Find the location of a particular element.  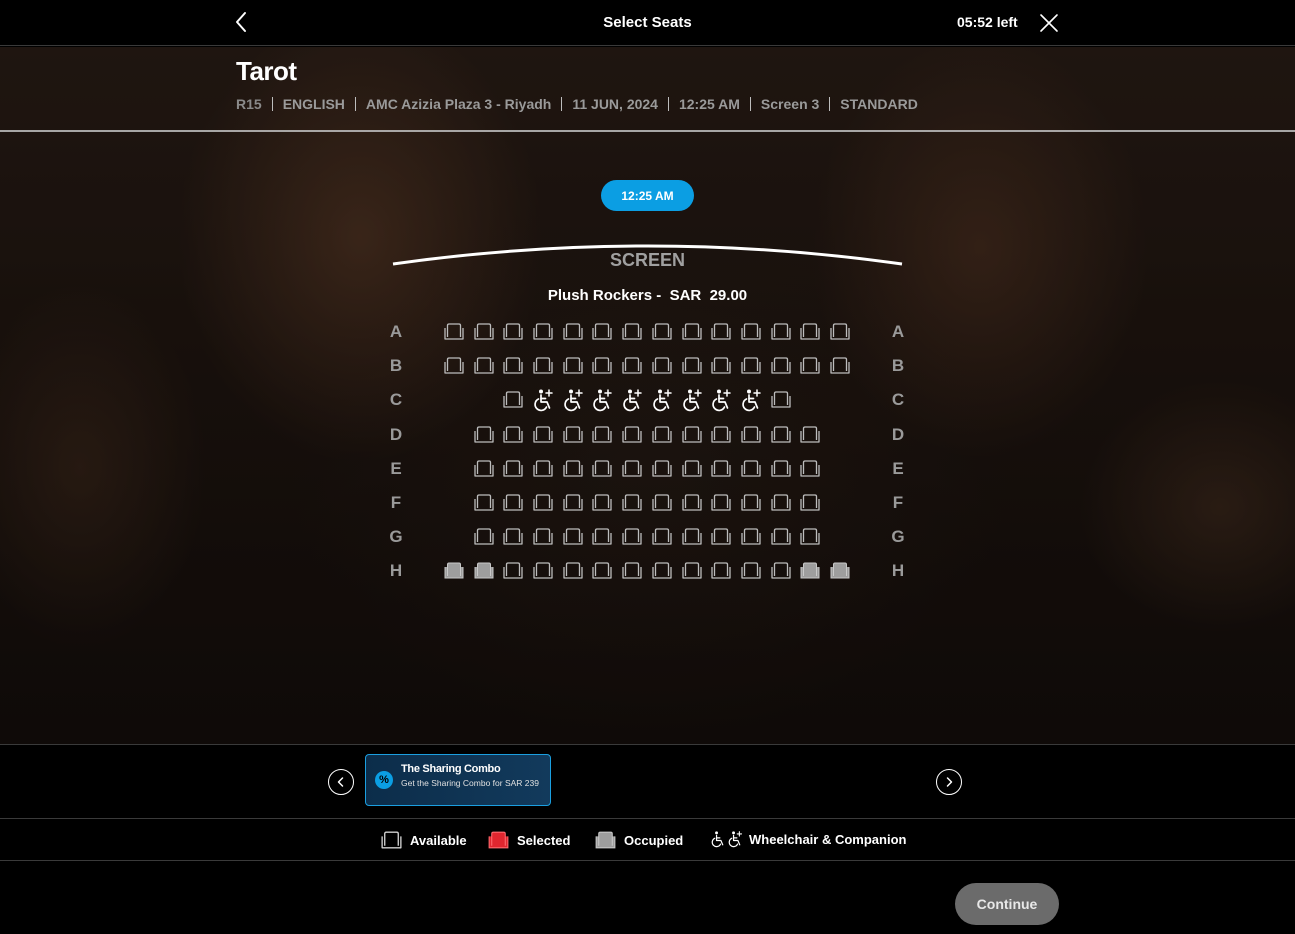

offers-next-button is located at coordinates (949, 782).